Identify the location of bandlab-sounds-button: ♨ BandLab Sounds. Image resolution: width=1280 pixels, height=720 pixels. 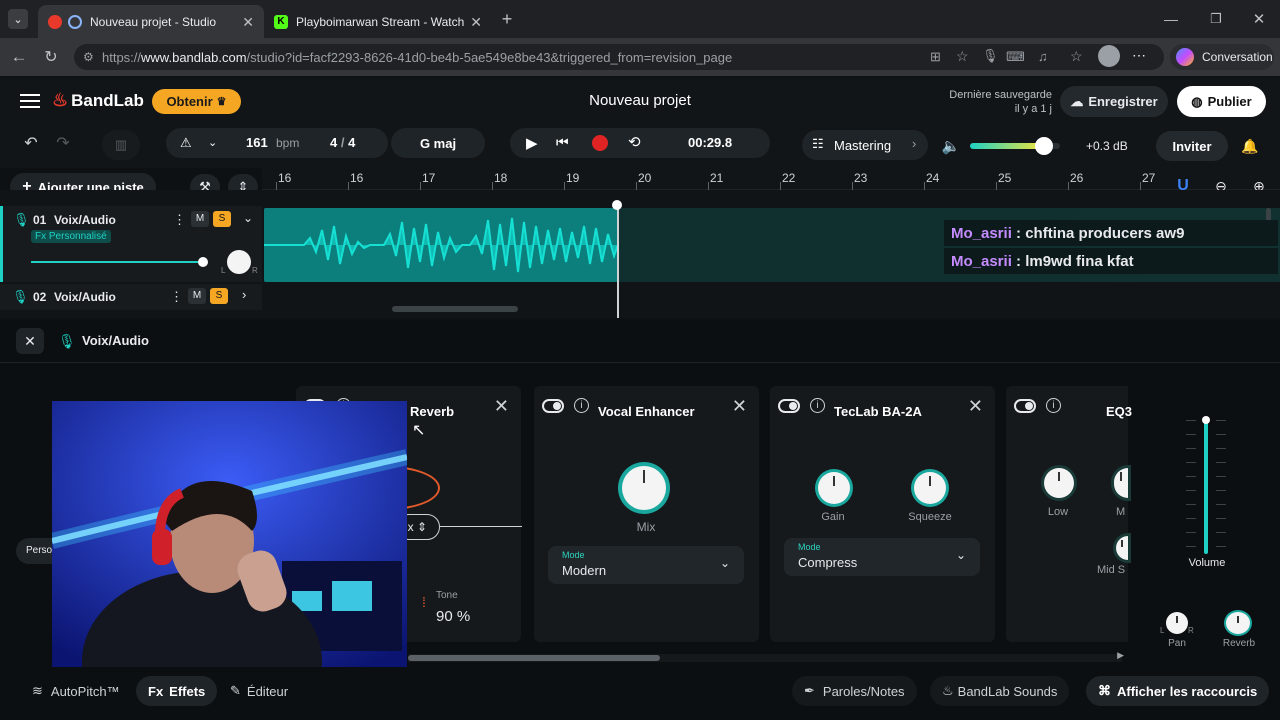
(1000, 691).